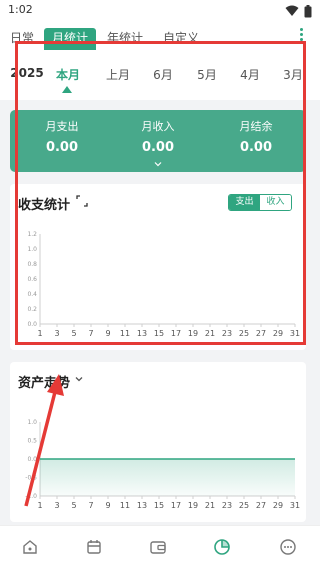 This screenshot has height=571, width=320. Describe the element at coordinates (142, 505) in the screenshot. I see `x-tick-label: 13` at that location.